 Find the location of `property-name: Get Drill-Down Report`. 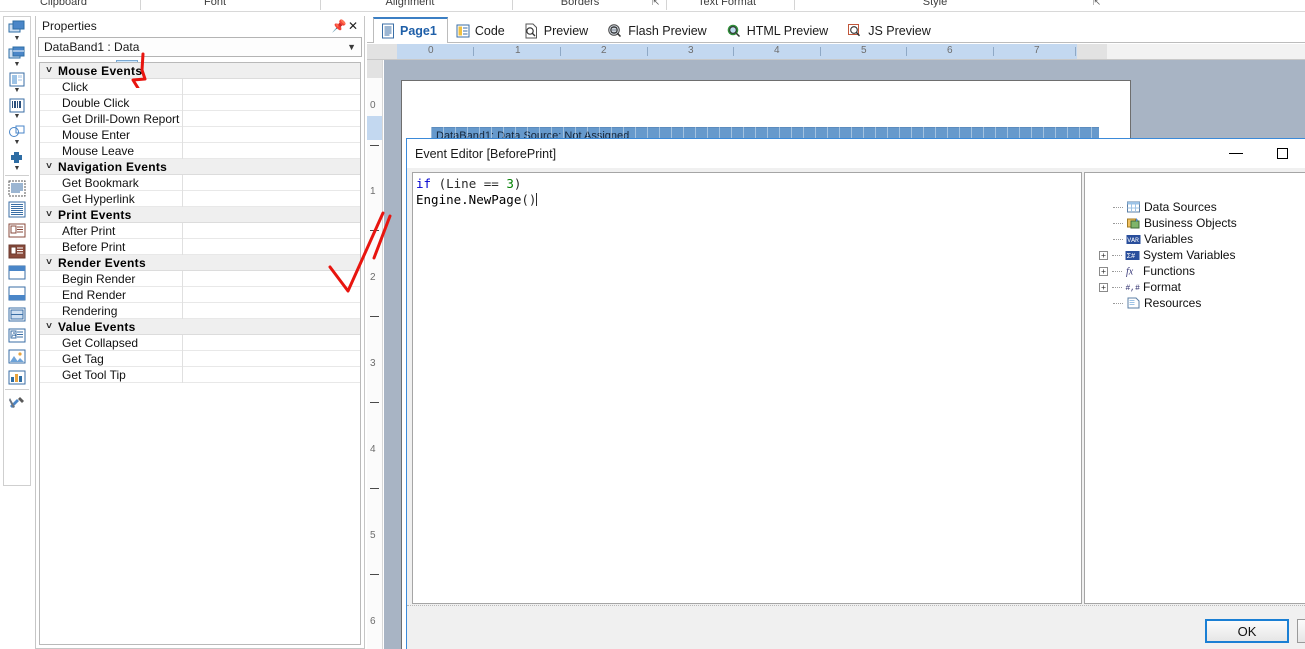

property-name: Get Drill-Down Report is located at coordinates (111, 118).